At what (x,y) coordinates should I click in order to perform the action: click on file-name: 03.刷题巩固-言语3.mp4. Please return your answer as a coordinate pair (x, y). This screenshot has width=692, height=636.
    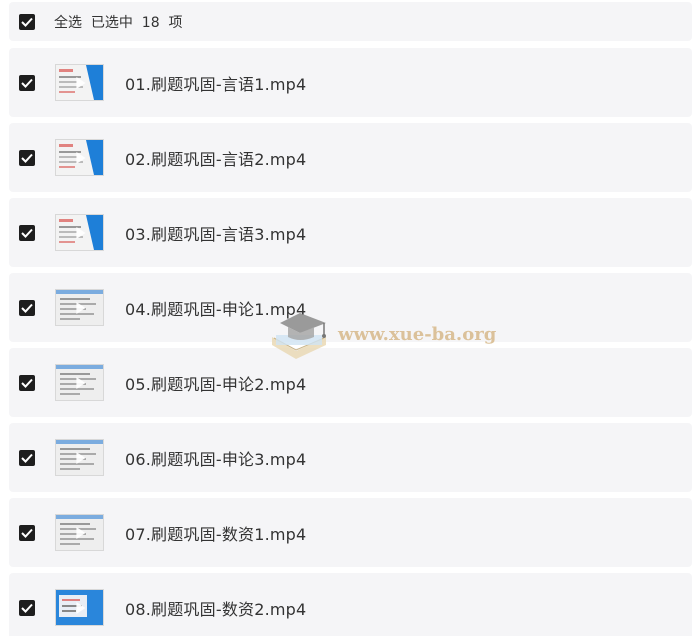
    Looking at the image, I should click on (216, 234).